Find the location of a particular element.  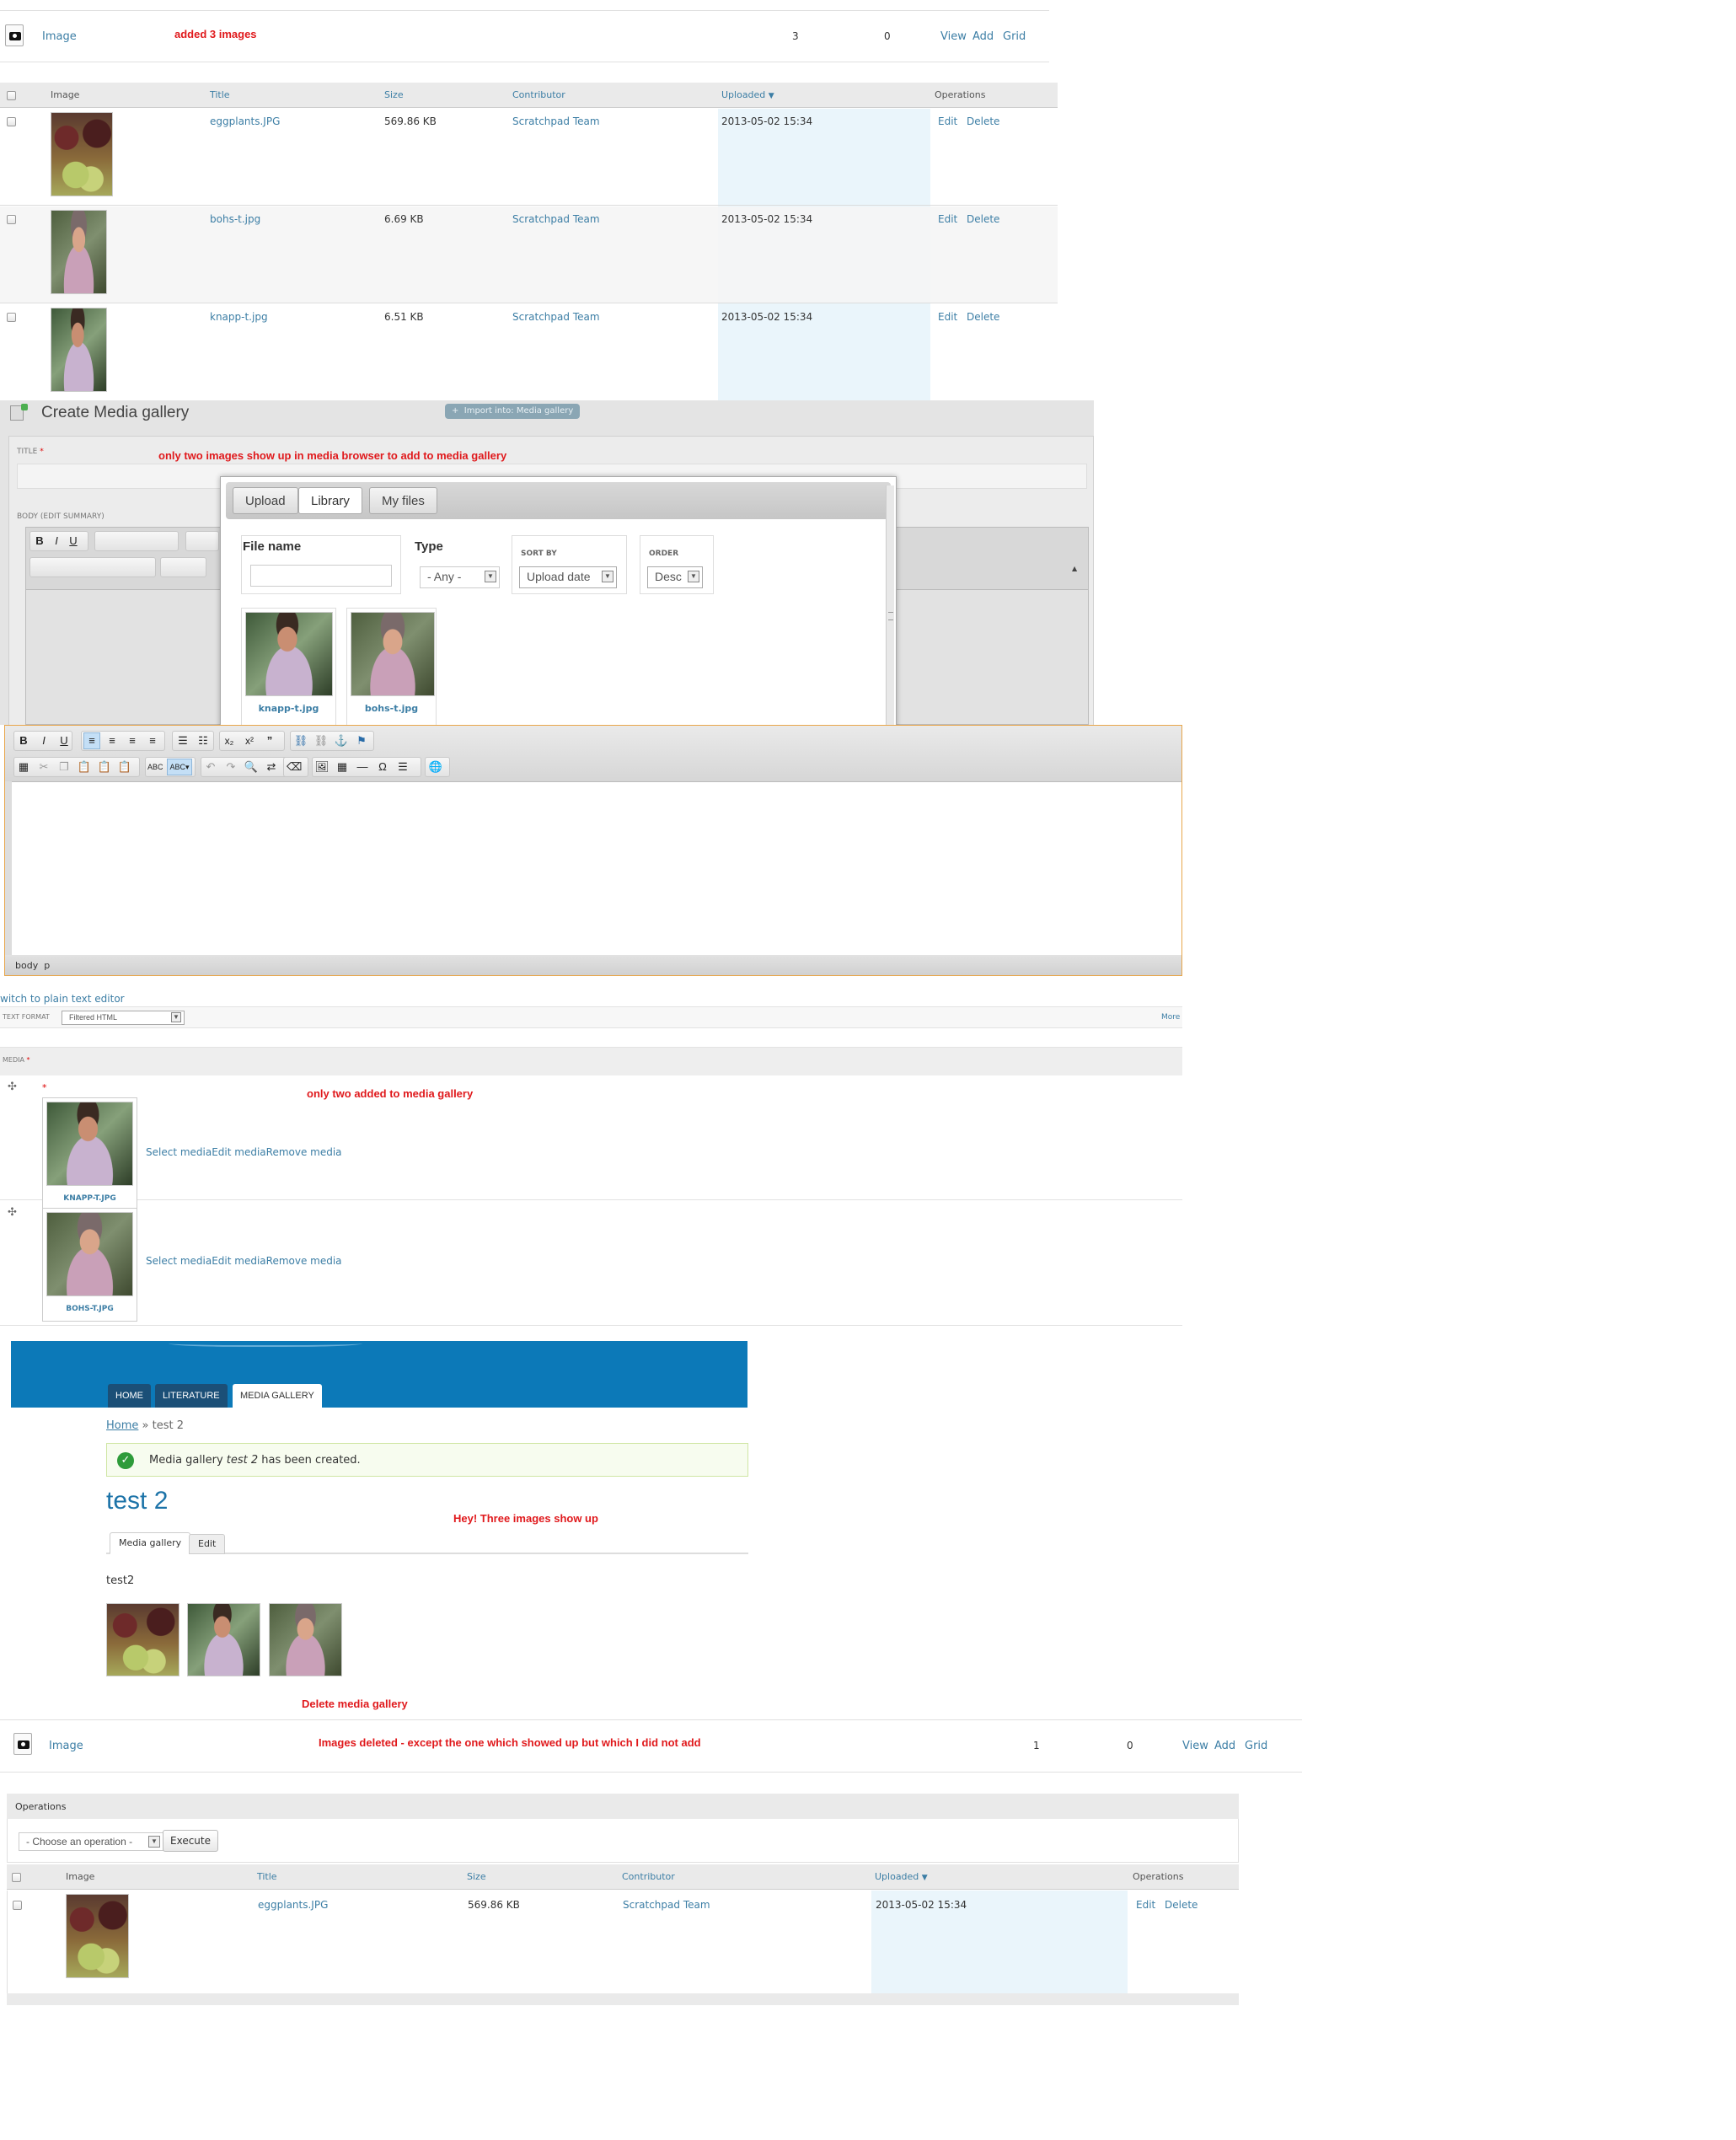

paste-text-icon: 📋 is located at coordinates (104, 767).